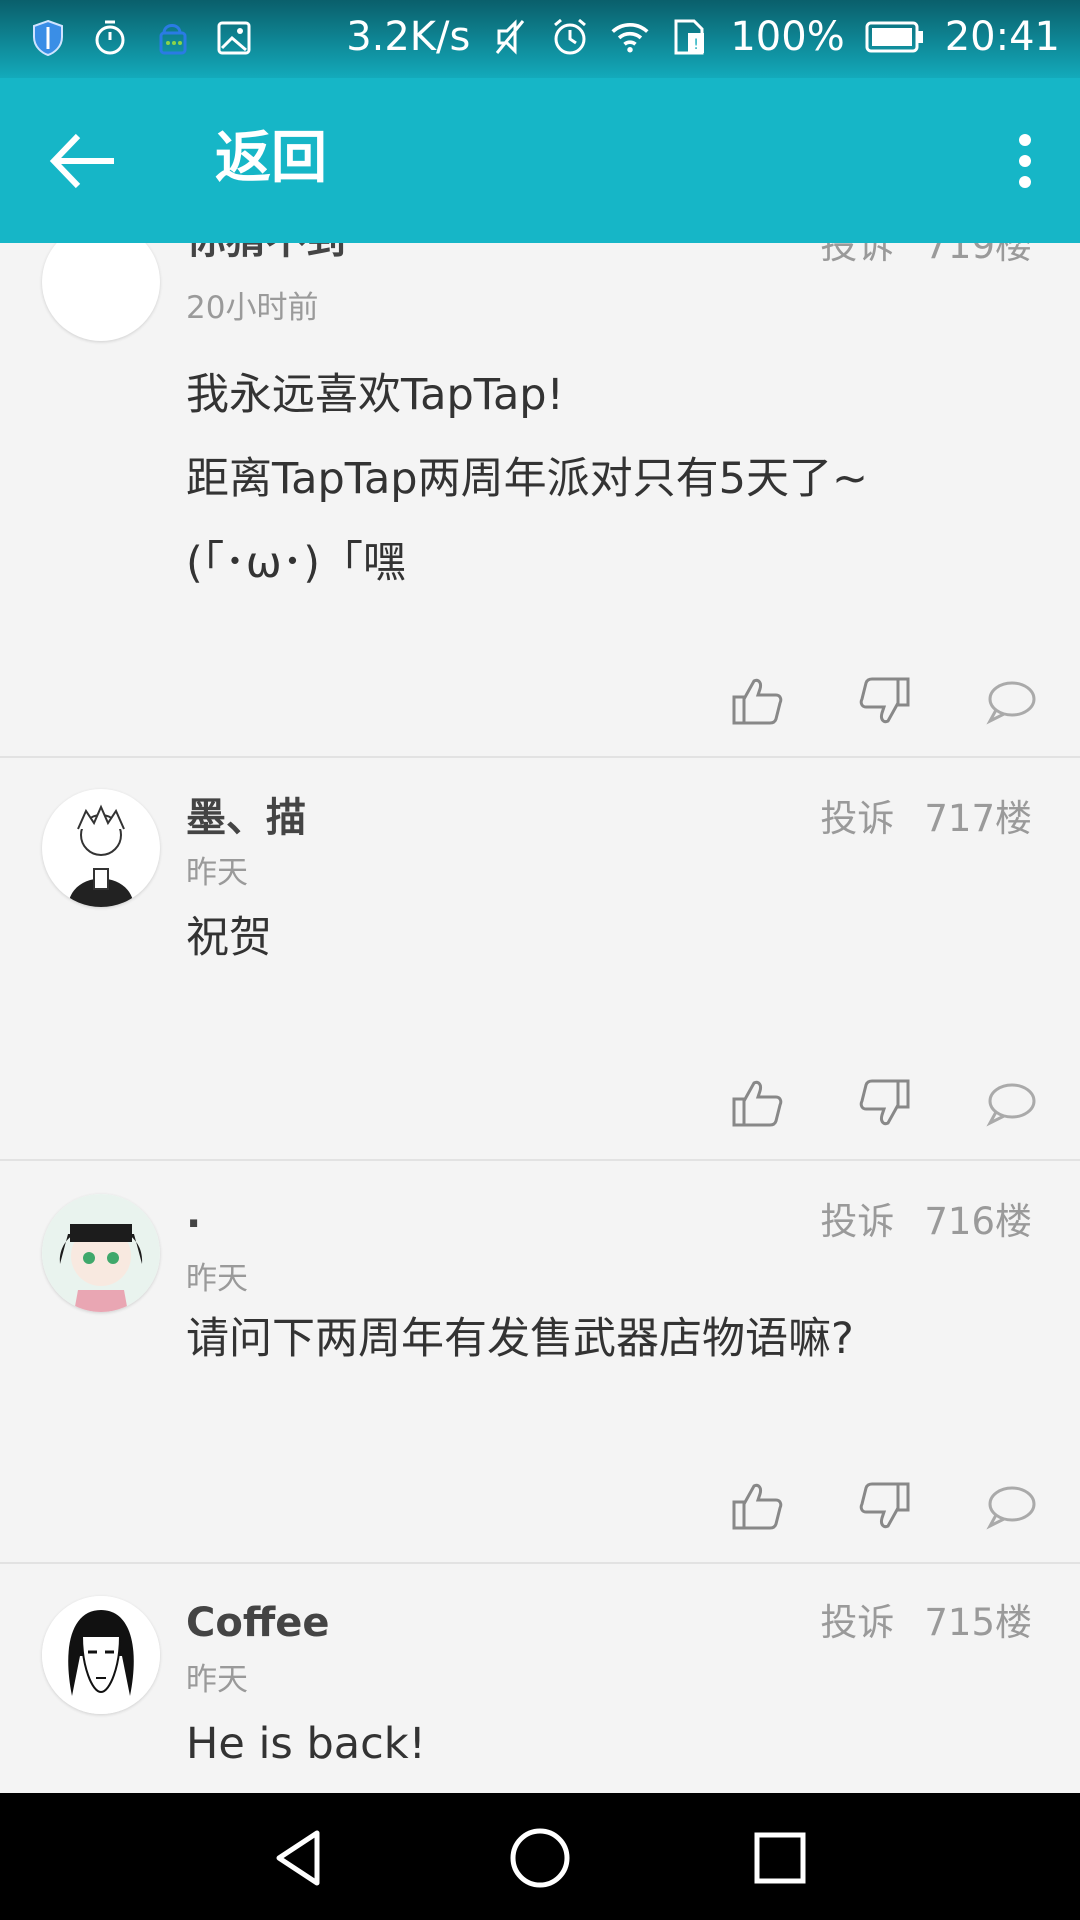  What do you see at coordinates (510, 37) in the screenshot?
I see `mute-icon` at bounding box center [510, 37].